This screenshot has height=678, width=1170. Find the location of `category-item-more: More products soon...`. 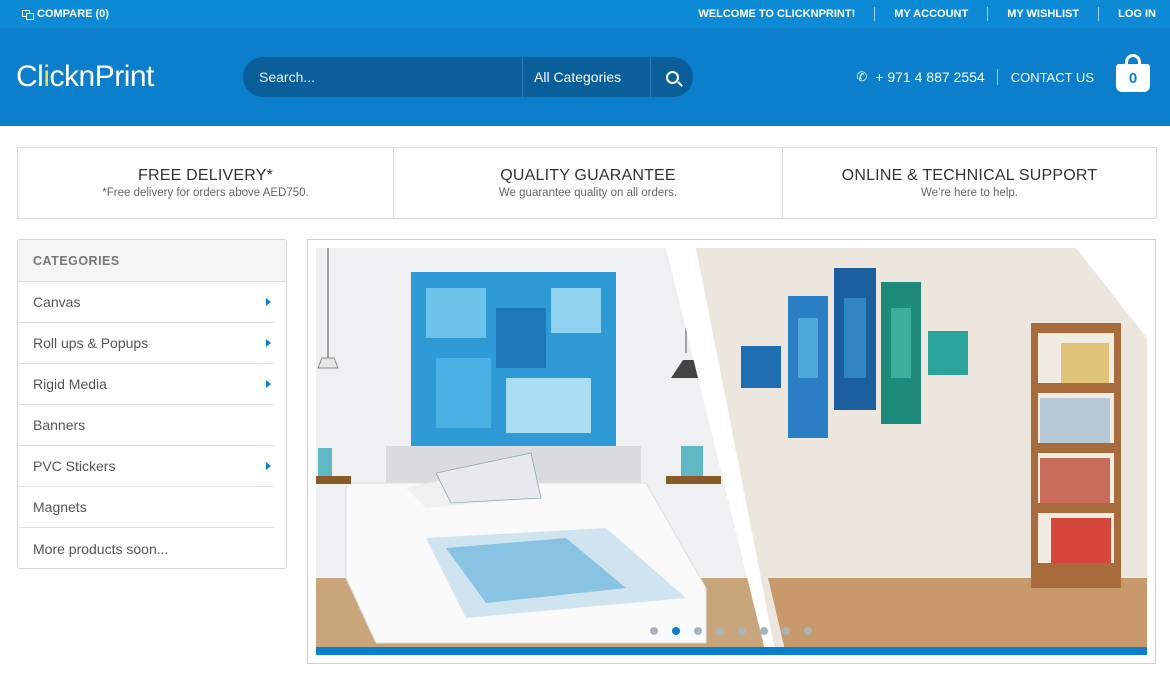

category-item-more: More products soon... is located at coordinates (146, 548).